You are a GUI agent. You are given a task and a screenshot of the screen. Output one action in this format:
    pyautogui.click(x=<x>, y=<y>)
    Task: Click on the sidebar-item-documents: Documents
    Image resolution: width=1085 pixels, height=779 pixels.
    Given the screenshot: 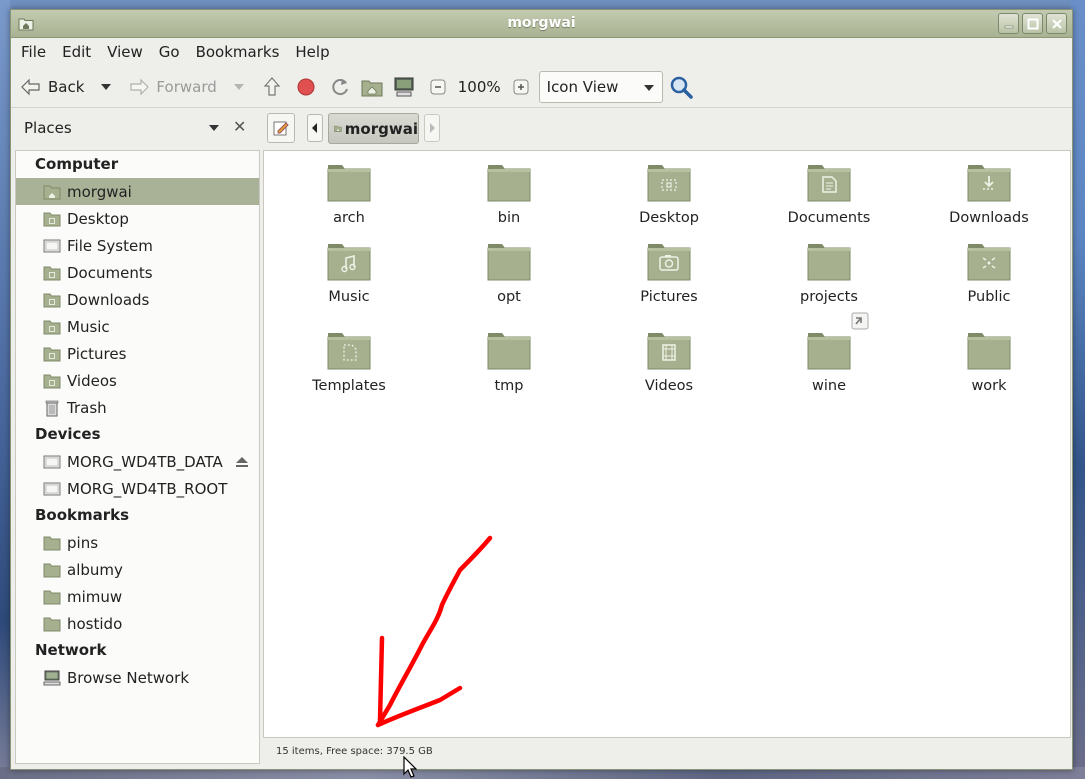 What is the action you would take?
    pyautogui.click(x=137, y=272)
    